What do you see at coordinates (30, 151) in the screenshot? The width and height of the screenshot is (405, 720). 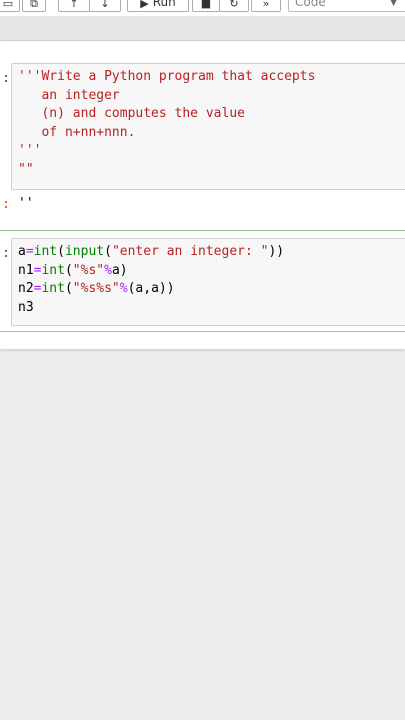 I see `code-line: '''` at bounding box center [30, 151].